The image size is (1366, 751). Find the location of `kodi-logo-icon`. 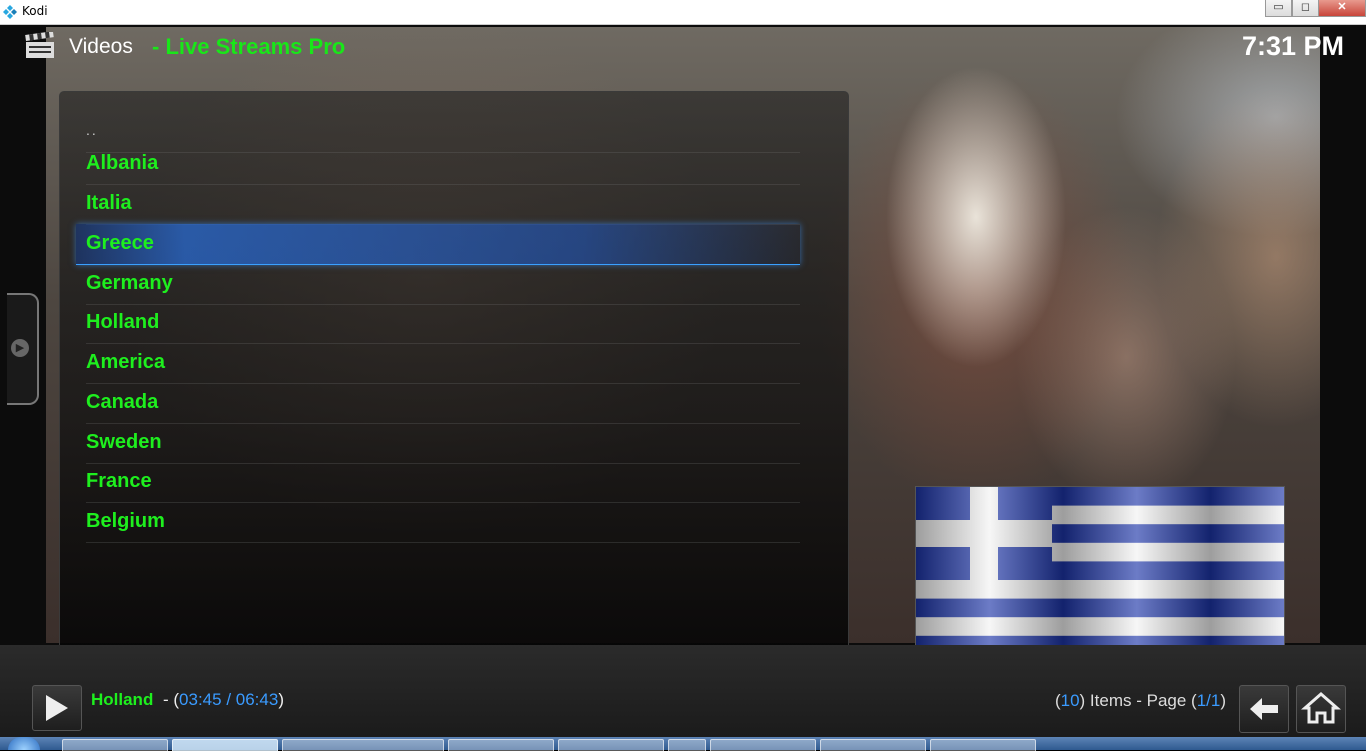

kodi-logo-icon is located at coordinates (10, 12).